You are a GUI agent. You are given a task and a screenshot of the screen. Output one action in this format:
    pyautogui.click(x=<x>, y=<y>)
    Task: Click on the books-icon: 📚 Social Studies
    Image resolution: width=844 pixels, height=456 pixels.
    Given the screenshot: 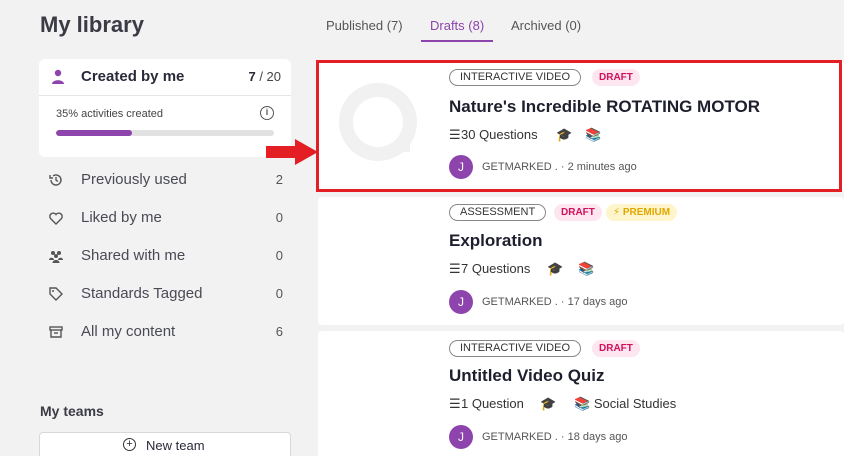 What is the action you would take?
    pyautogui.click(x=625, y=403)
    